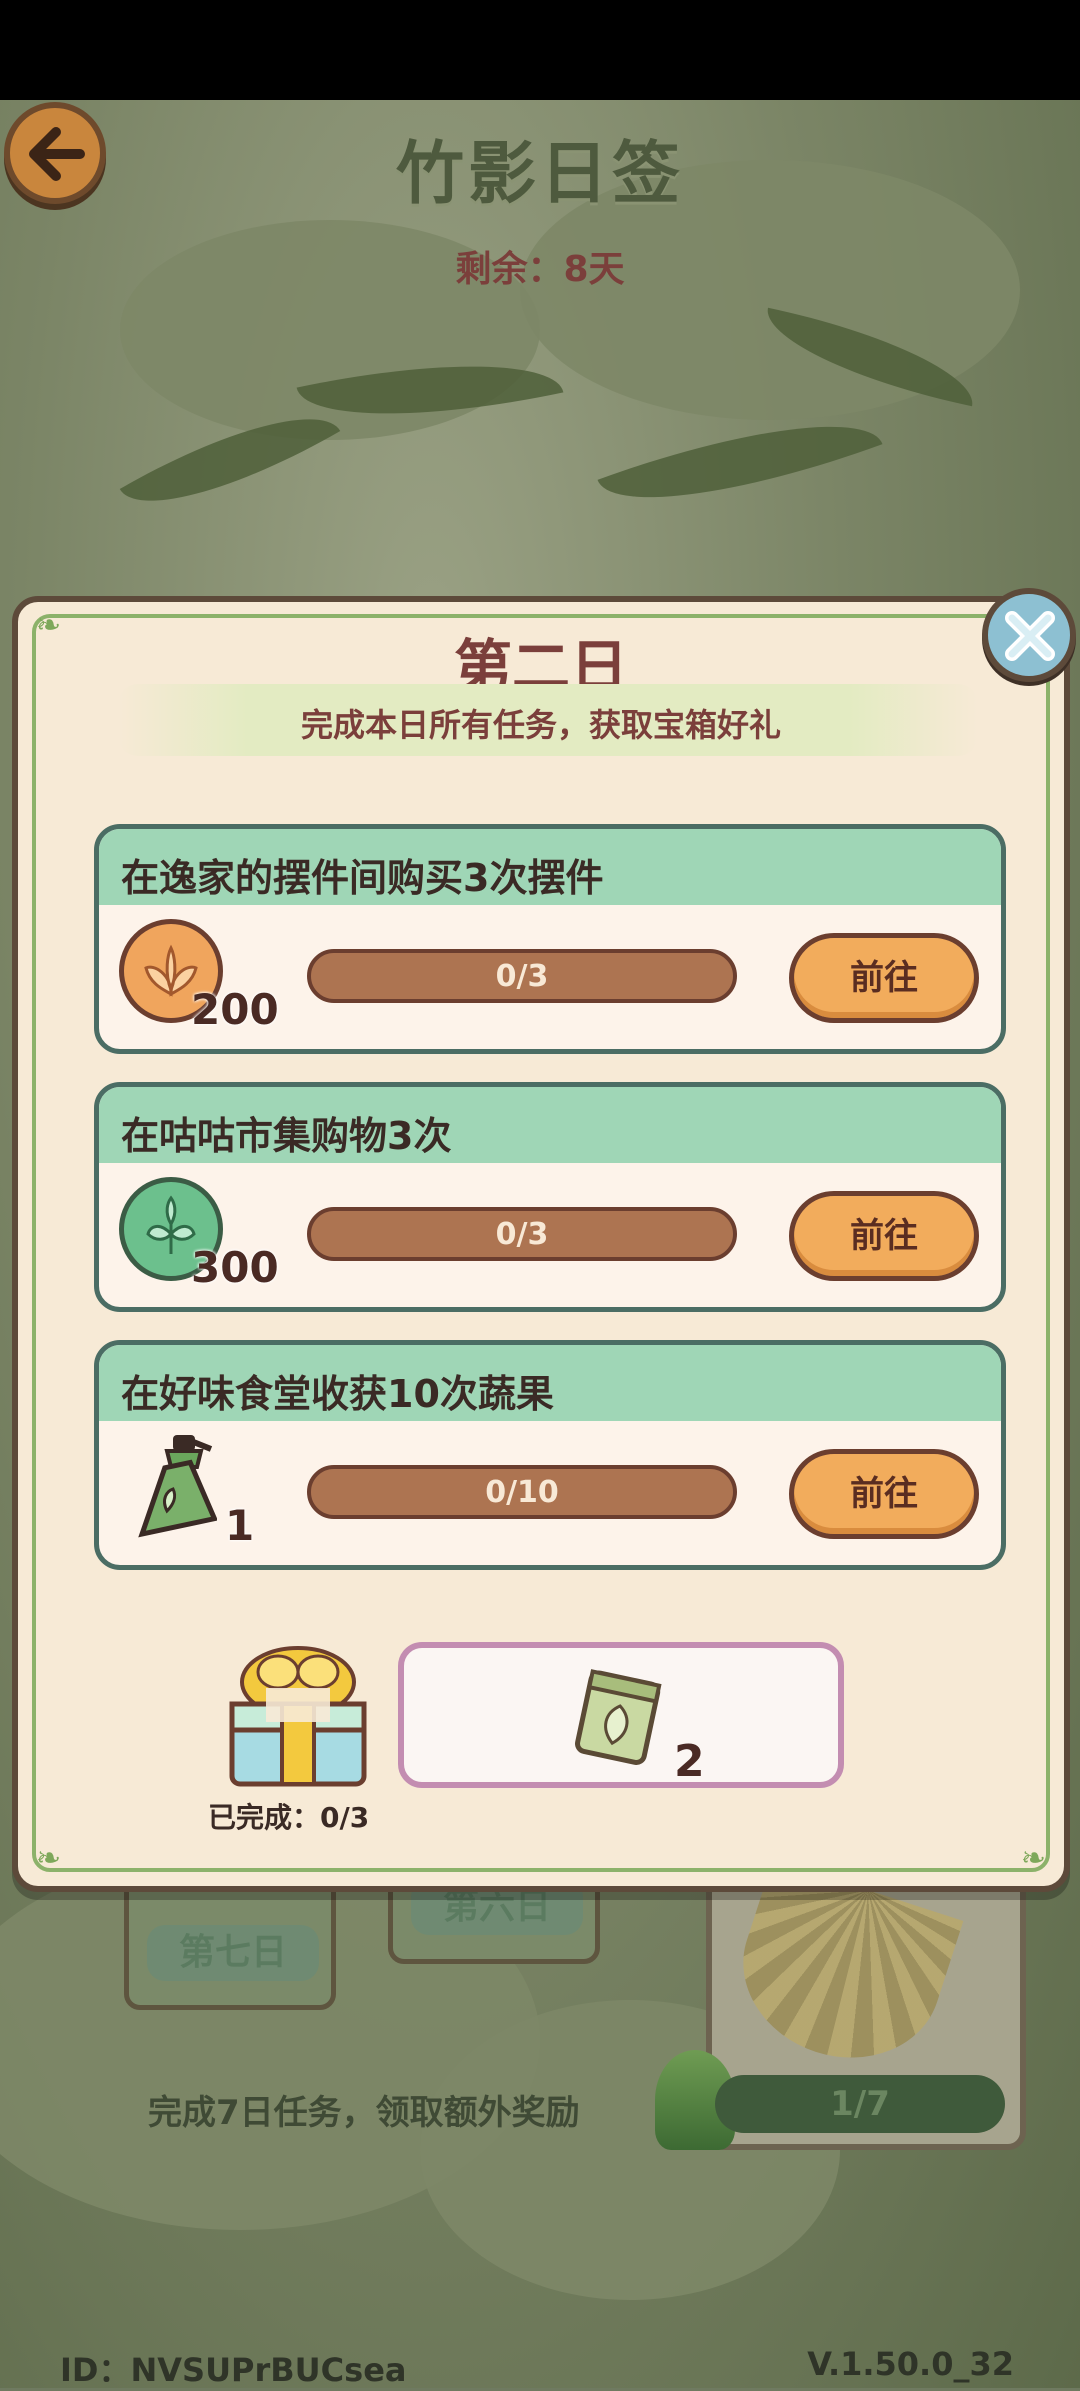 The width and height of the screenshot is (1080, 2391). I want to click on reward-quantity: 200, so click(235, 1009).